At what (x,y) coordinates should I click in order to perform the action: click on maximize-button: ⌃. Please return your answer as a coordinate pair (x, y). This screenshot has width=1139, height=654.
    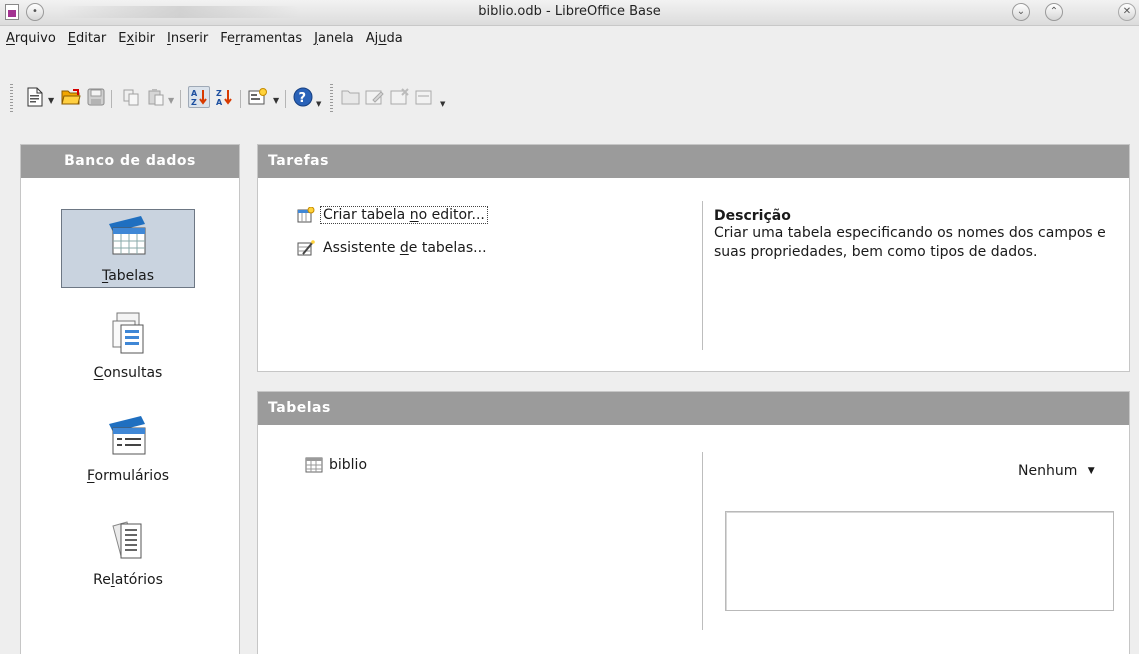
    Looking at the image, I should click on (1054, 12).